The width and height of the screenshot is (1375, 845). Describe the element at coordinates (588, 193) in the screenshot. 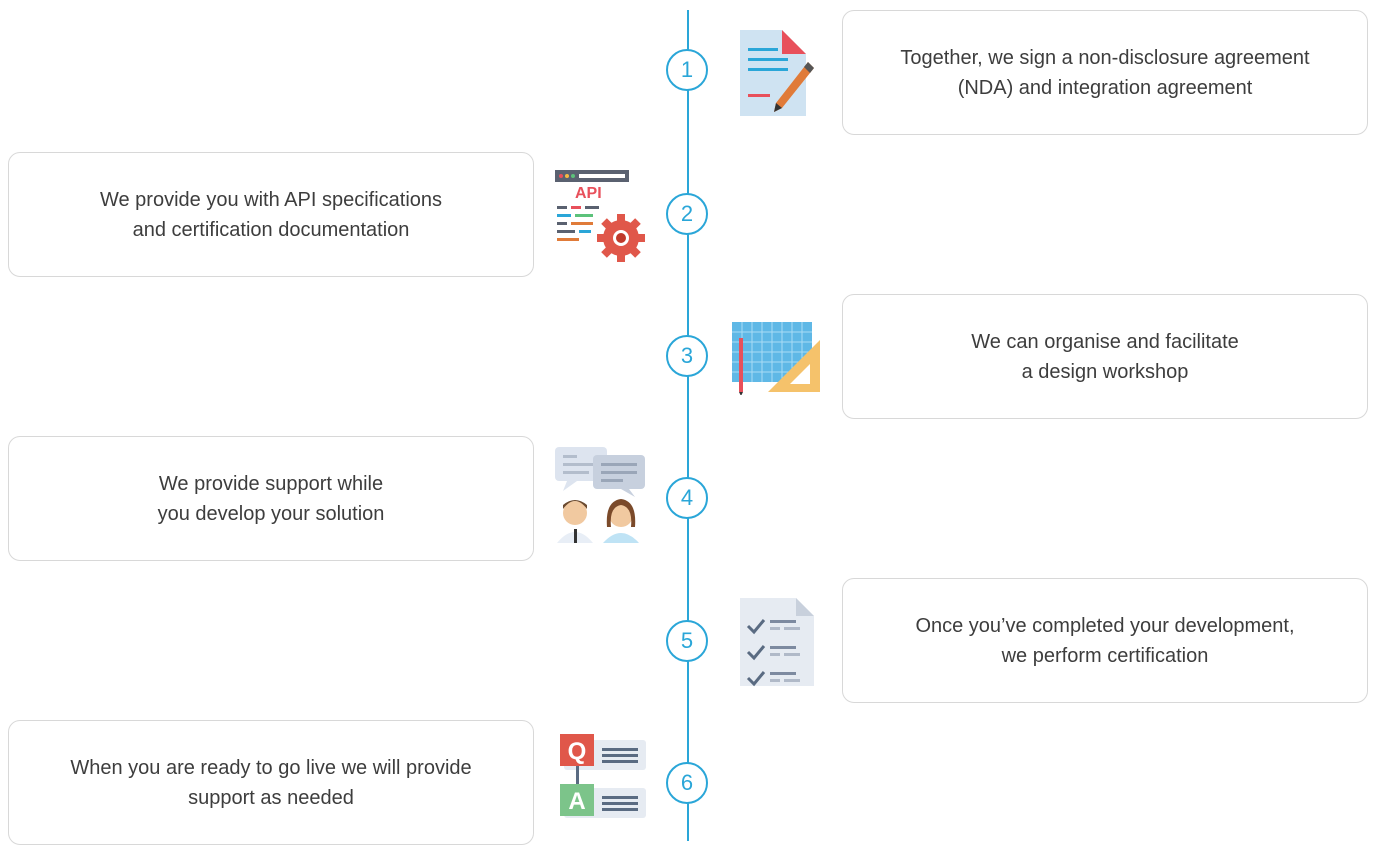

I see `api-label: API` at that location.